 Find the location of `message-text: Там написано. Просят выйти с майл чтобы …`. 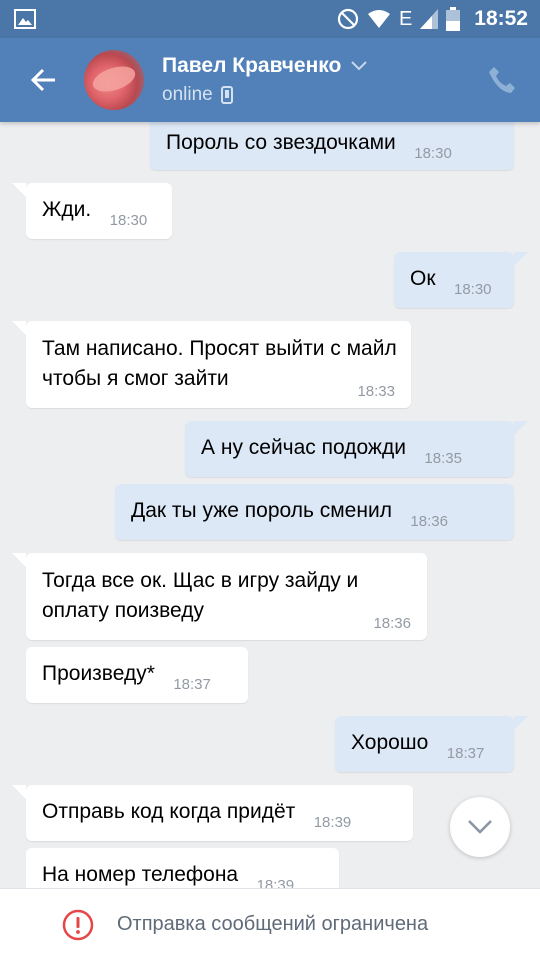

message-text: Там написано. Просят выйти с майл чтобы … is located at coordinates (219, 363).